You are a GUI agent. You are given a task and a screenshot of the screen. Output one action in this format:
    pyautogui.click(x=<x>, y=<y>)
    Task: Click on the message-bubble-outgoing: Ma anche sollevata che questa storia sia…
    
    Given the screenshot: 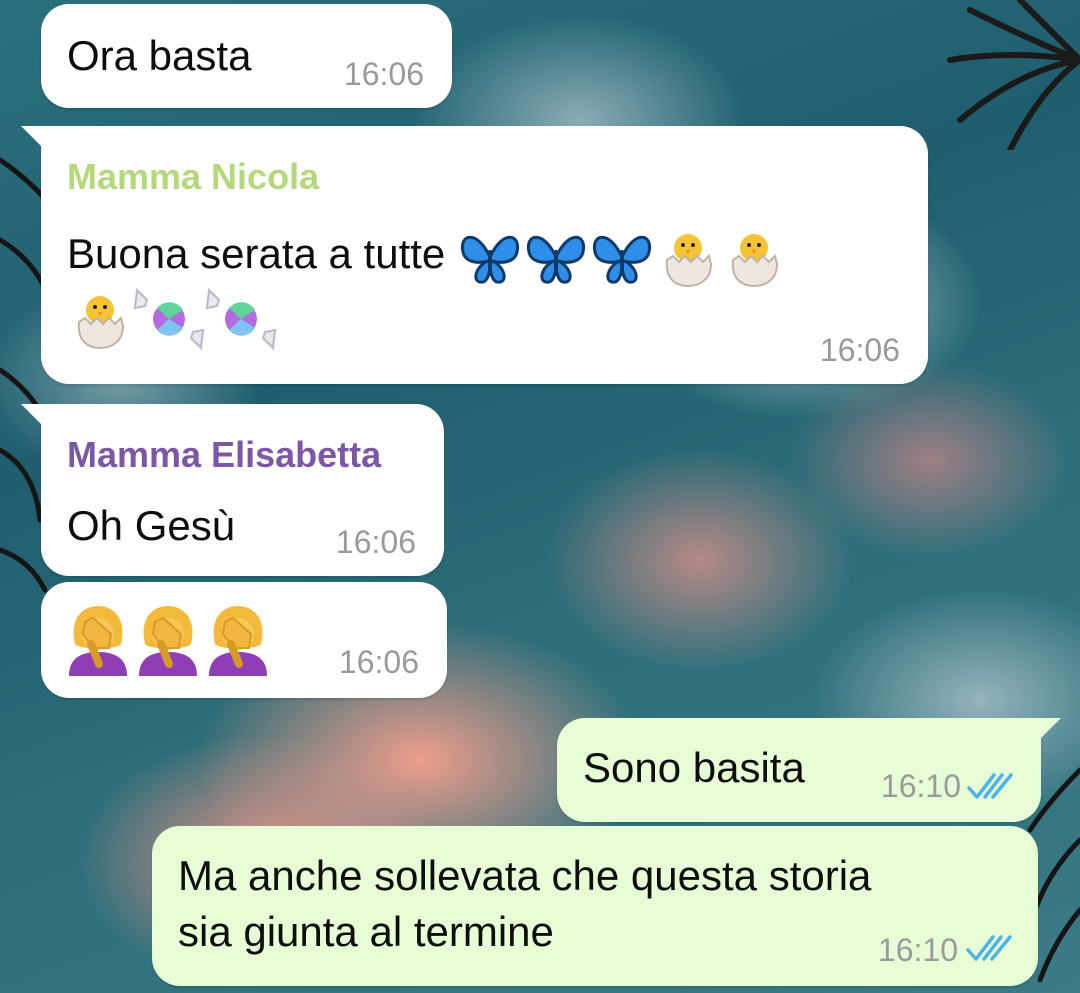 What is the action you would take?
    pyautogui.click(x=595, y=906)
    